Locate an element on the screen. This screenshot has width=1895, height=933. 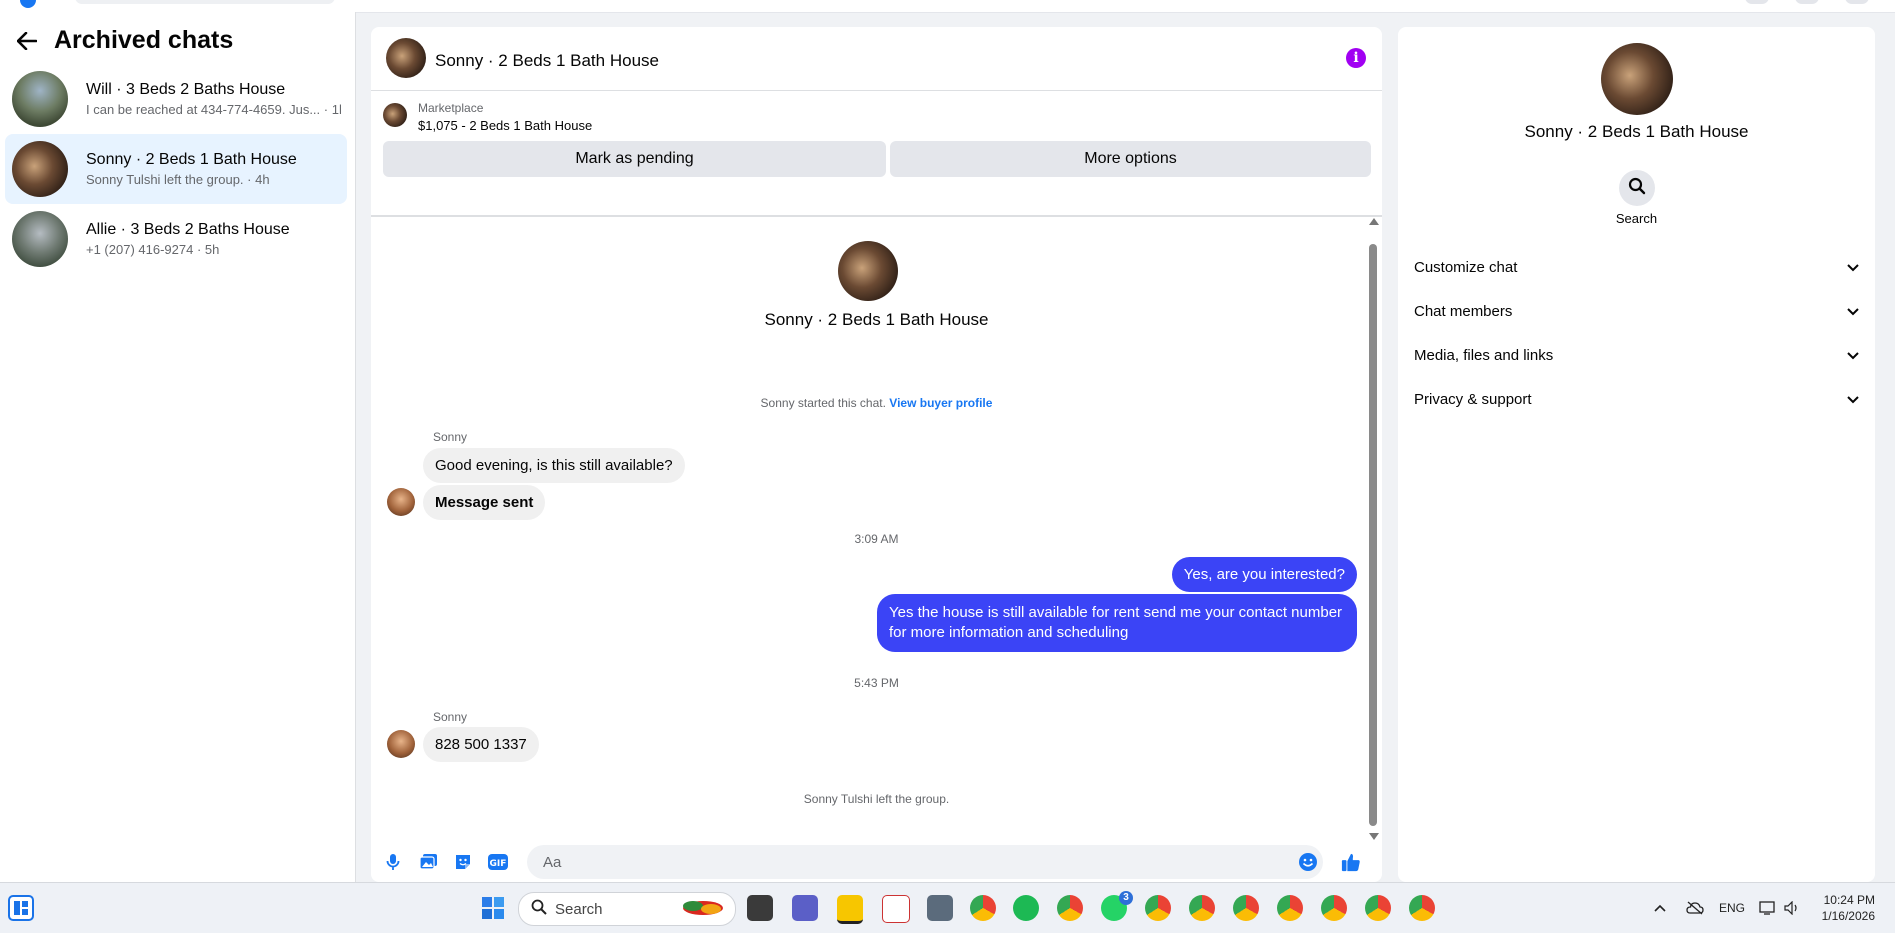
svg-text: GIF is located at coordinates (498, 864).